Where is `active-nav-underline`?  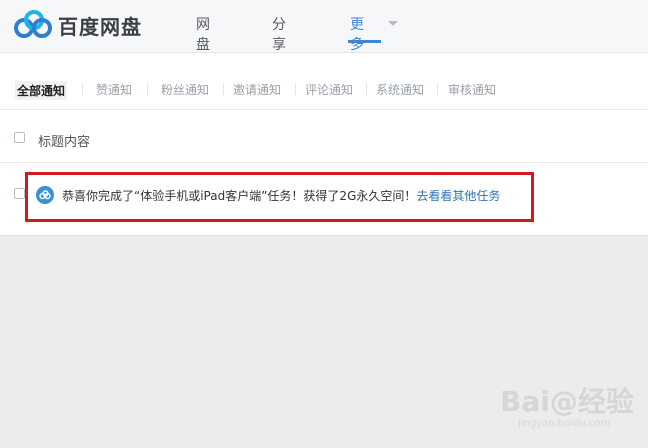 active-nav-underline is located at coordinates (364, 41).